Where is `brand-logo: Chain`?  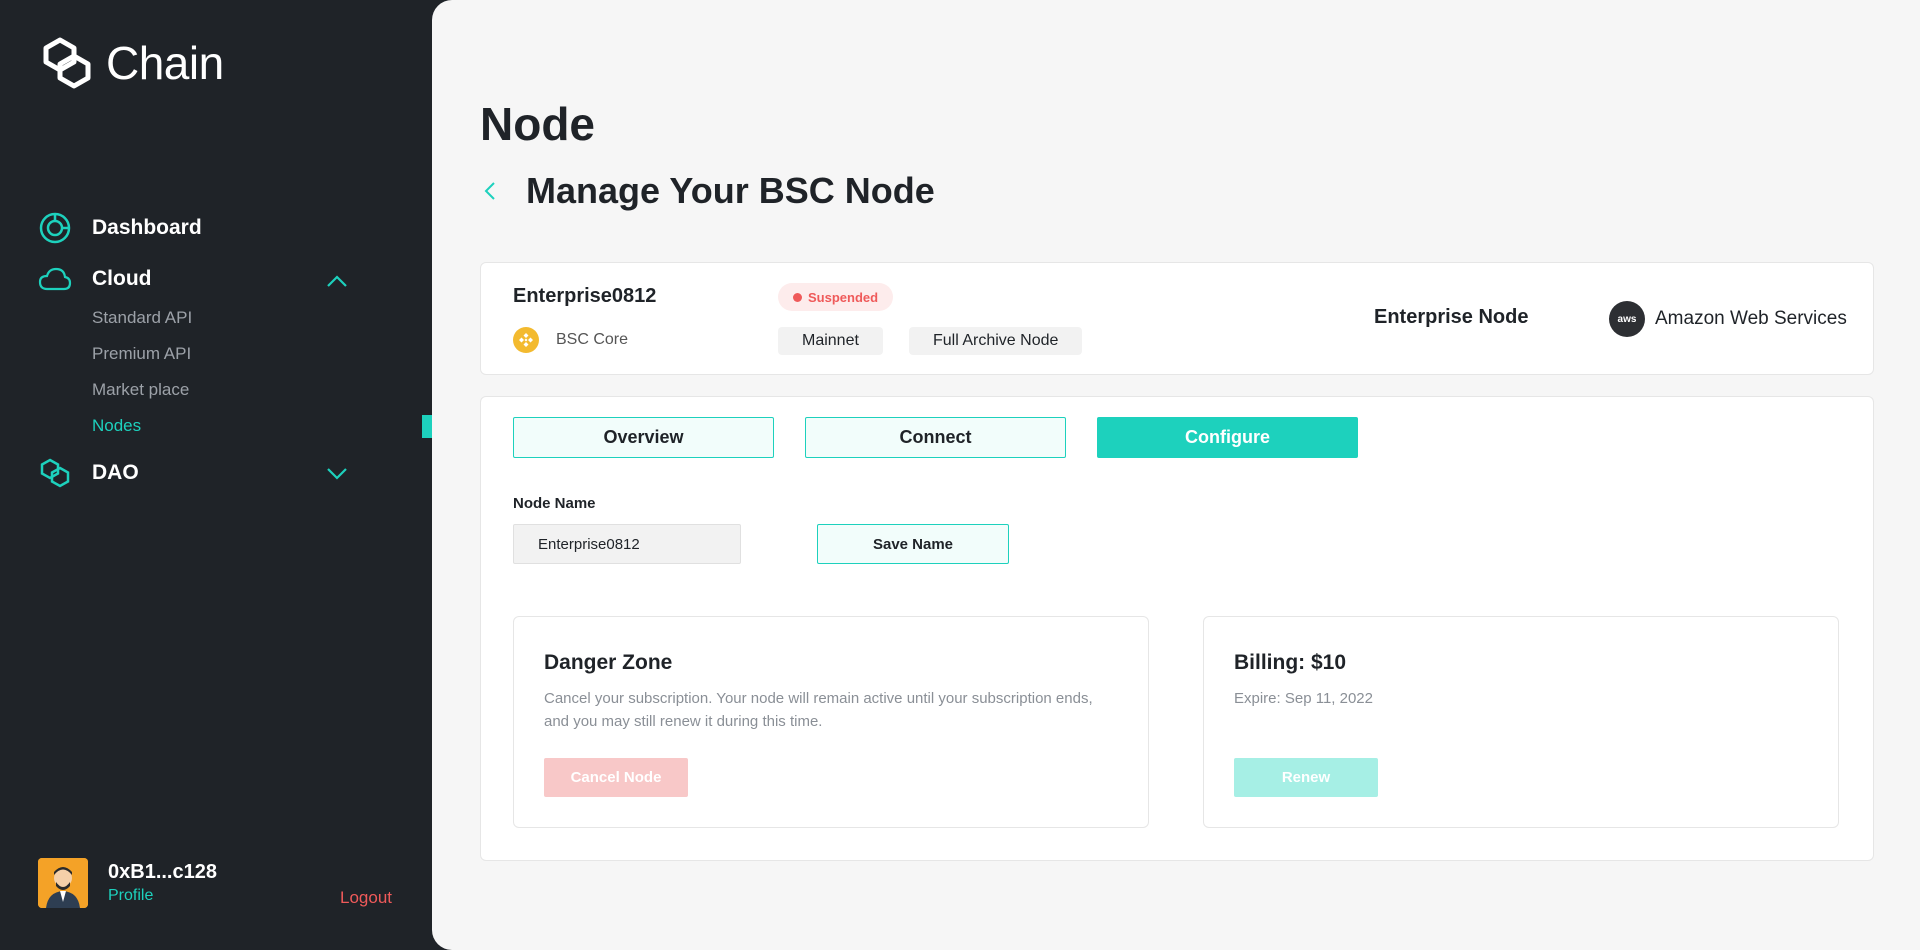 brand-logo: Chain is located at coordinates (131, 63).